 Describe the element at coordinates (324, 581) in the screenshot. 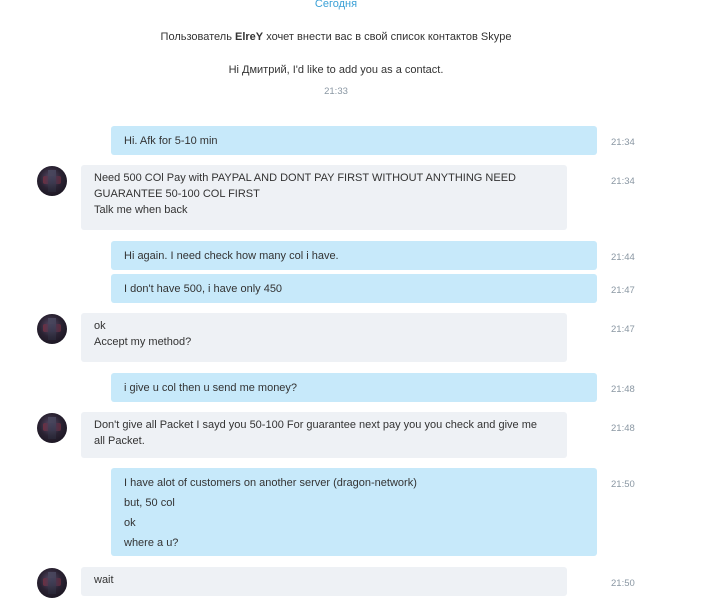

I see `incoming-message: wait` at that location.